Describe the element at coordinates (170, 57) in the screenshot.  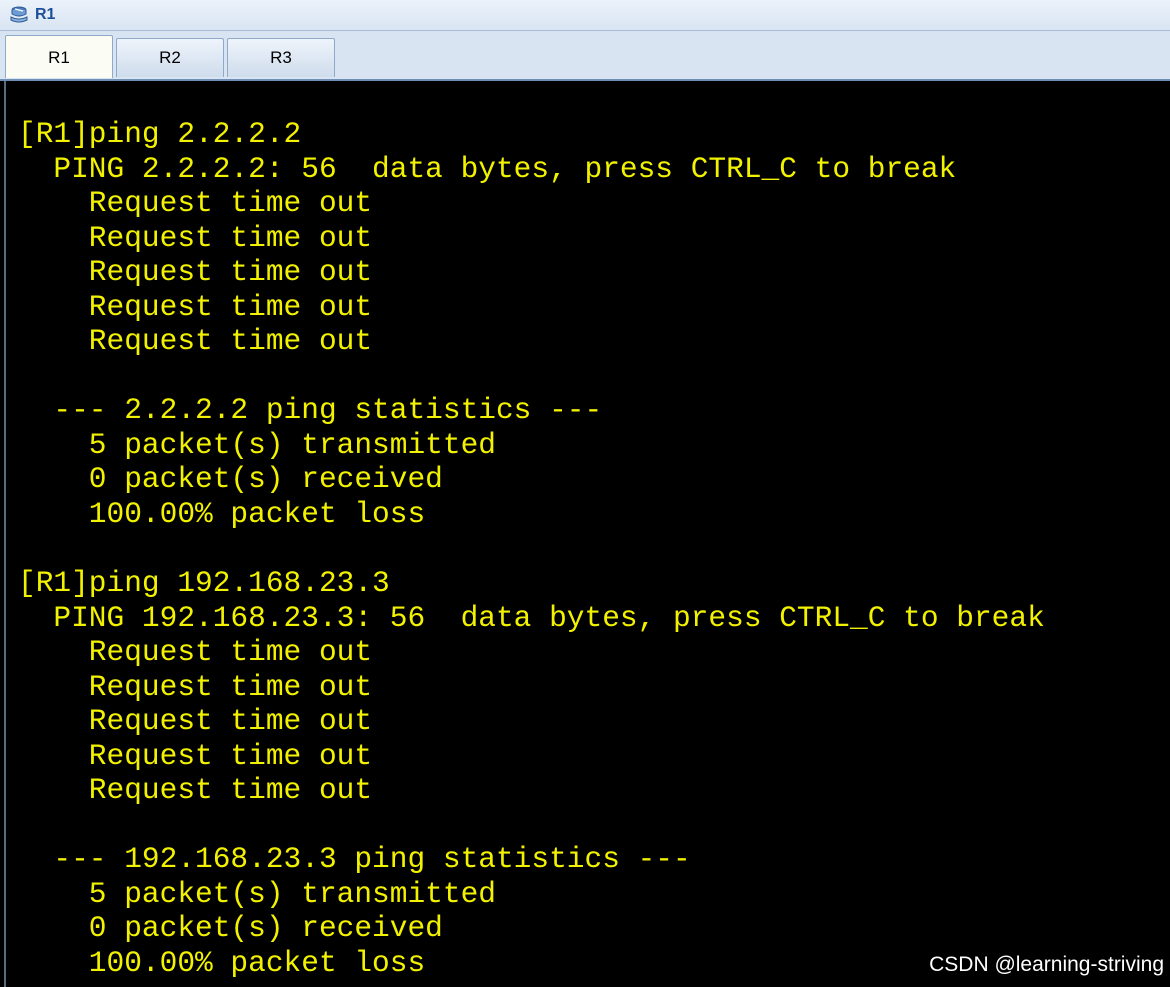
I see `tab-r2: R2` at that location.